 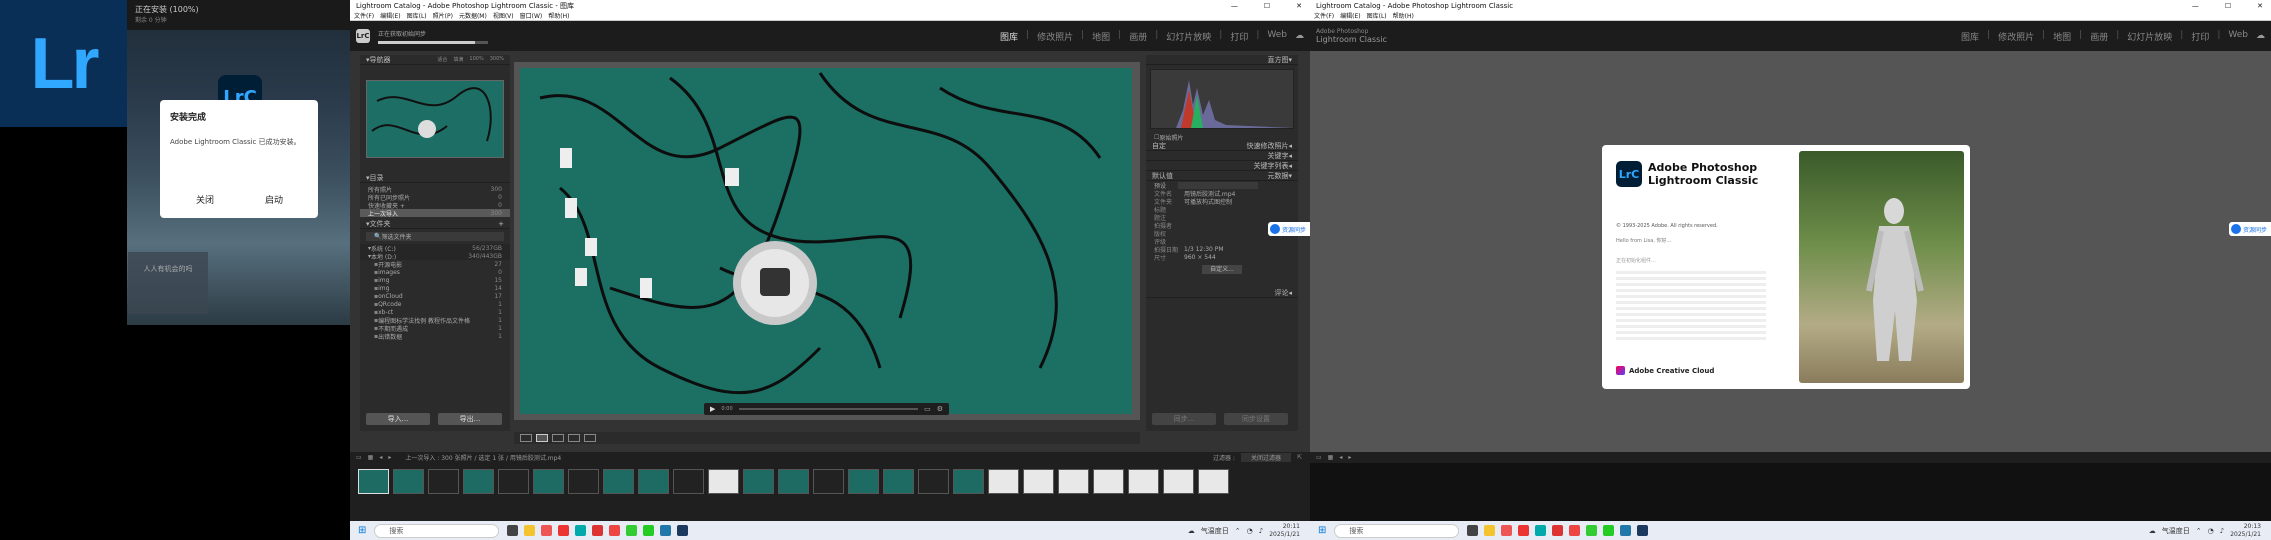 What do you see at coordinates (2245, 531) in the screenshot?
I see `clock: 20:13 2025/1/21` at bounding box center [2245, 531].